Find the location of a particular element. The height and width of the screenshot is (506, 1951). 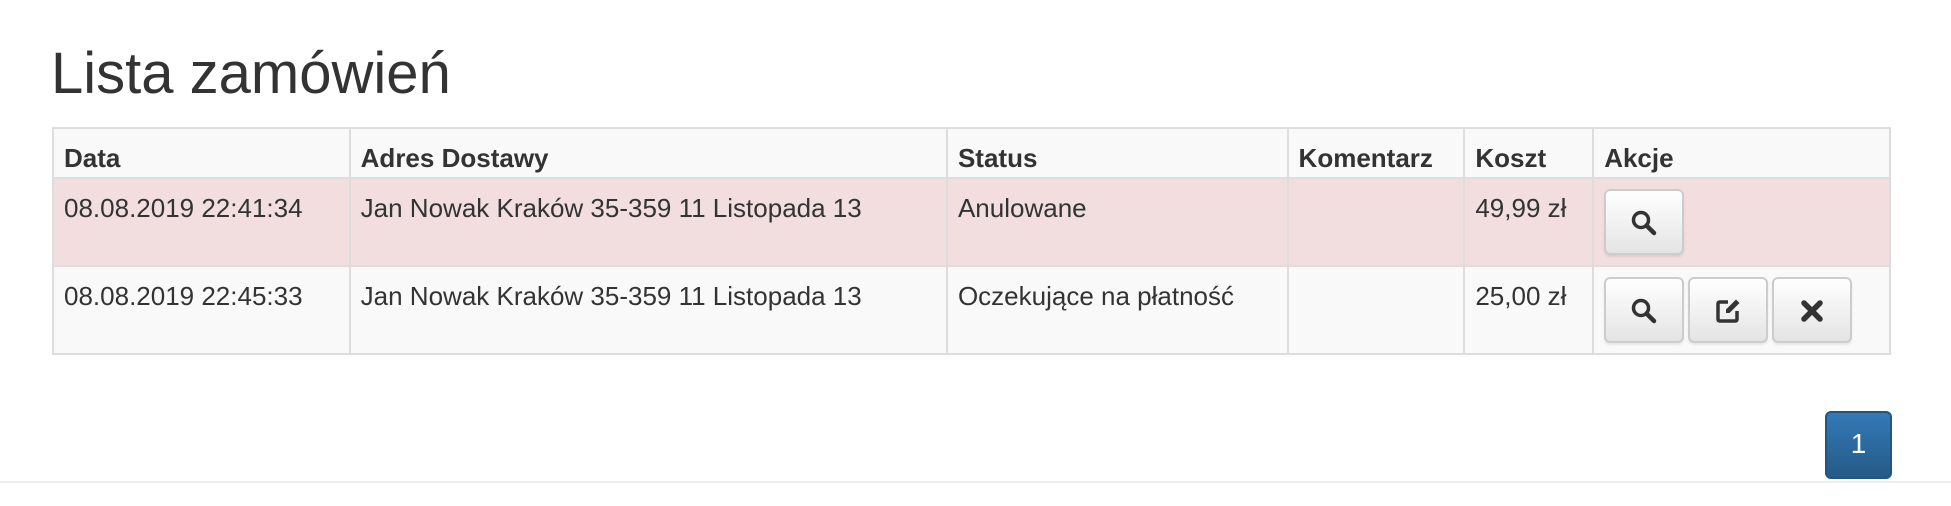

edit-icon is located at coordinates (1728, 311).